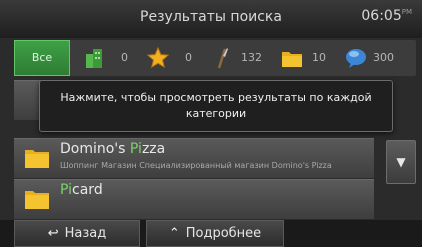 The width and height of the screenshot is (422, 247). Describe the element at coordinates (381, 16) in the screenshot. I see `clock-time: 06:05` at that location.